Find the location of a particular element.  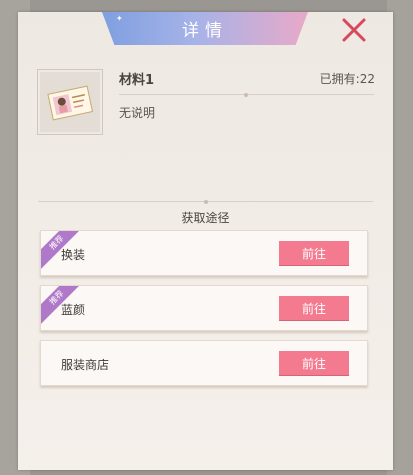

material-card-icon is located at coordinates (70, 103).